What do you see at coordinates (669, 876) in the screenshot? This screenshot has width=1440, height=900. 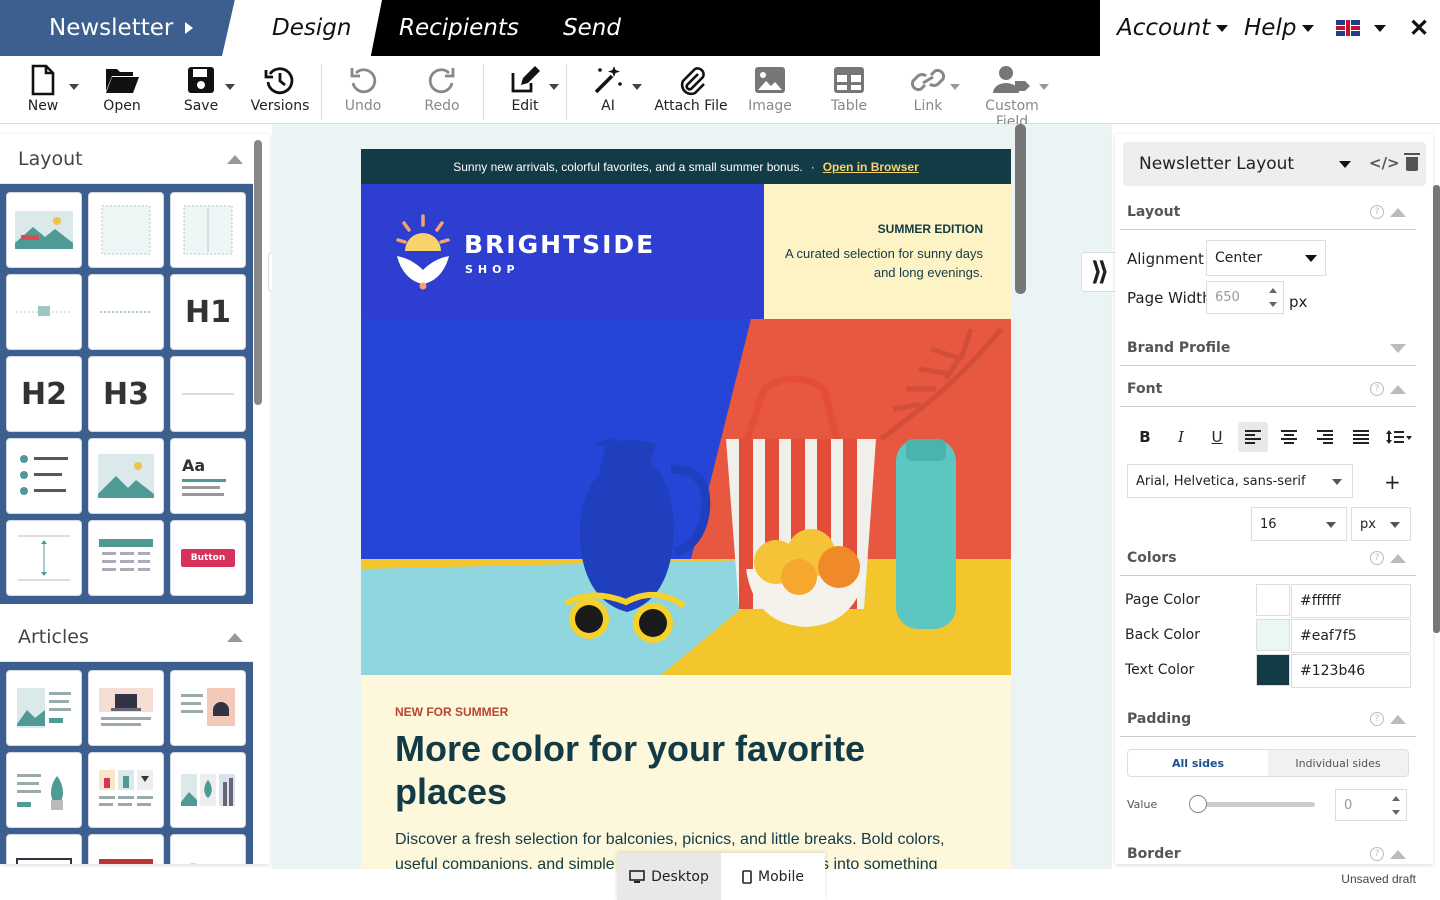 I see `desktop-view-button: Desktop` at bounding box center [669, 876].